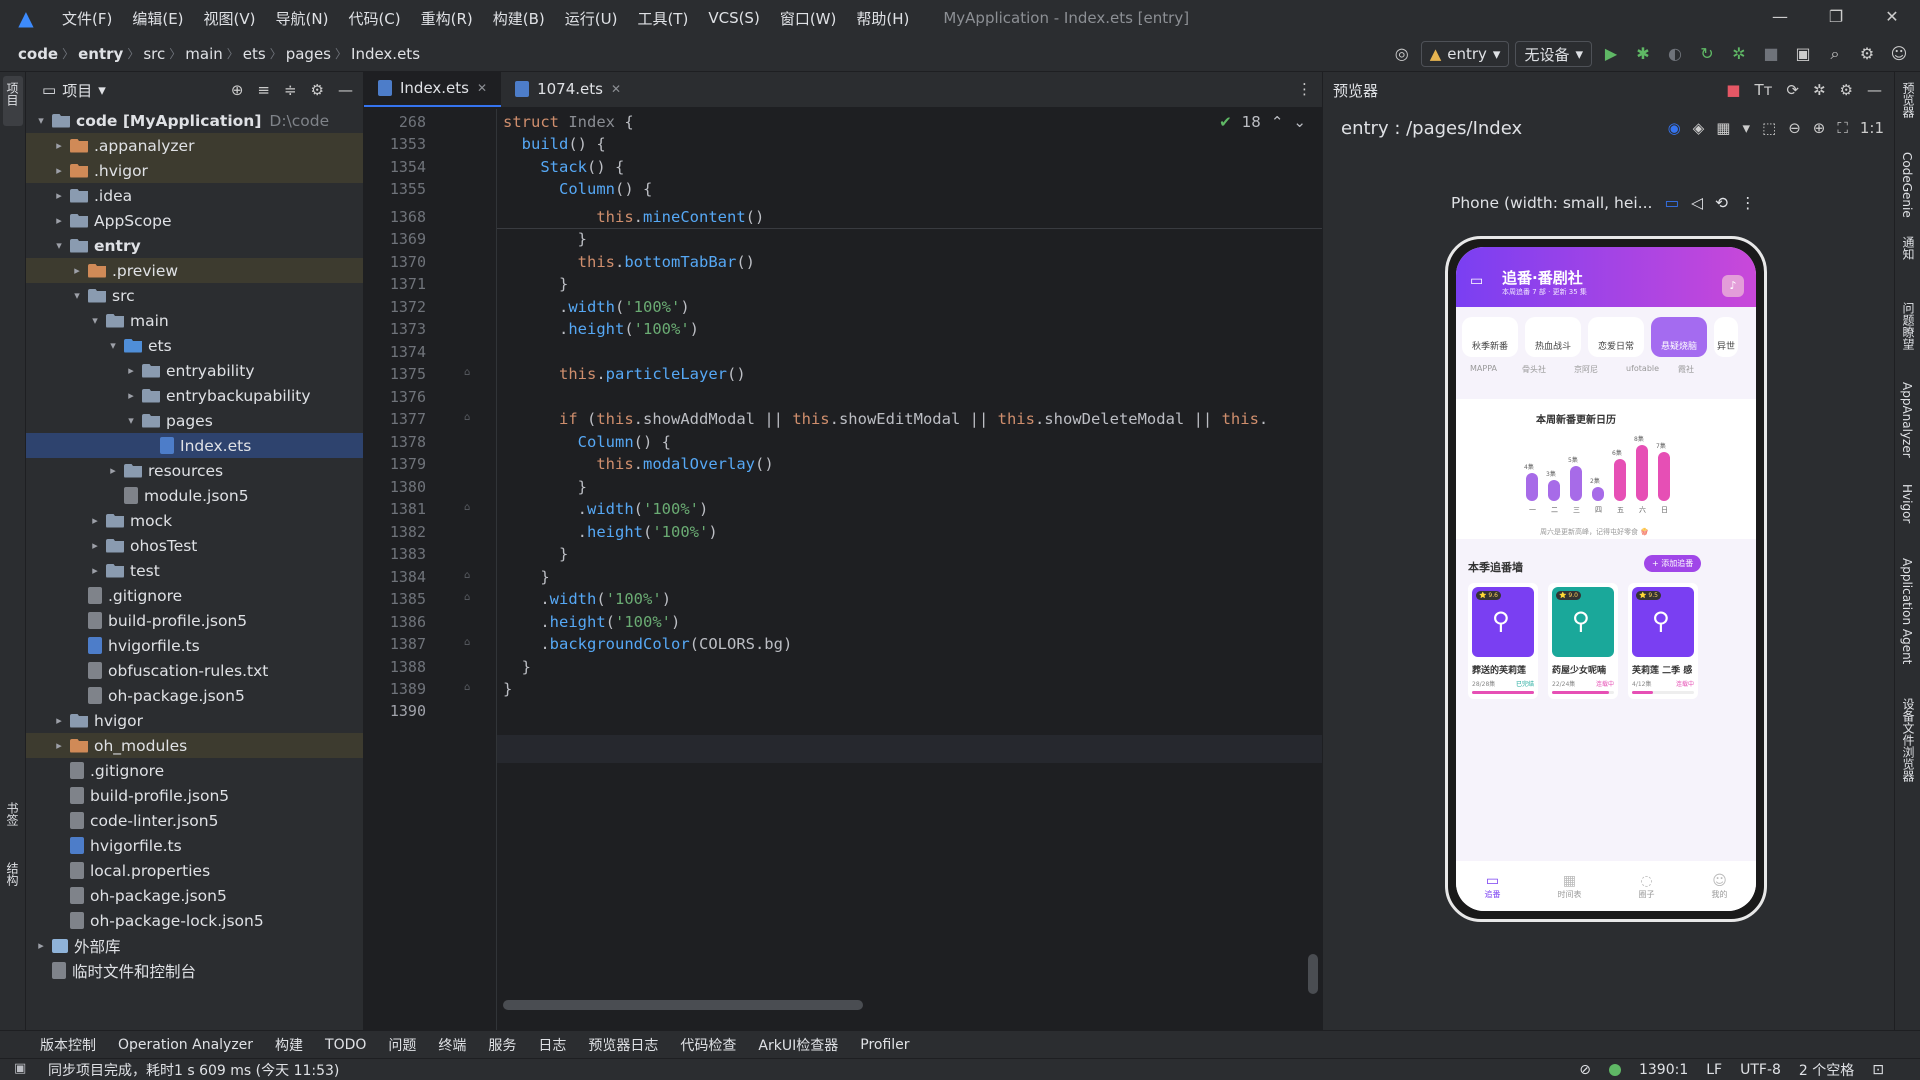  Describe the element at coordinates (1763, 90) in the screenshot. I see `font-size-icon: Tт` at that location.